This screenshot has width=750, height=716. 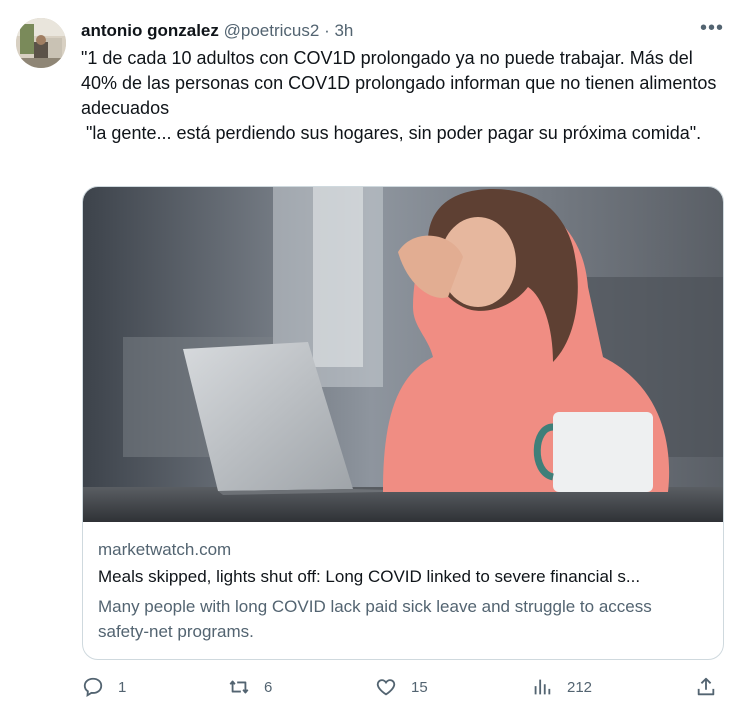 I want to click on author-name: antonio gonzalez, so click(x=150, y=30).